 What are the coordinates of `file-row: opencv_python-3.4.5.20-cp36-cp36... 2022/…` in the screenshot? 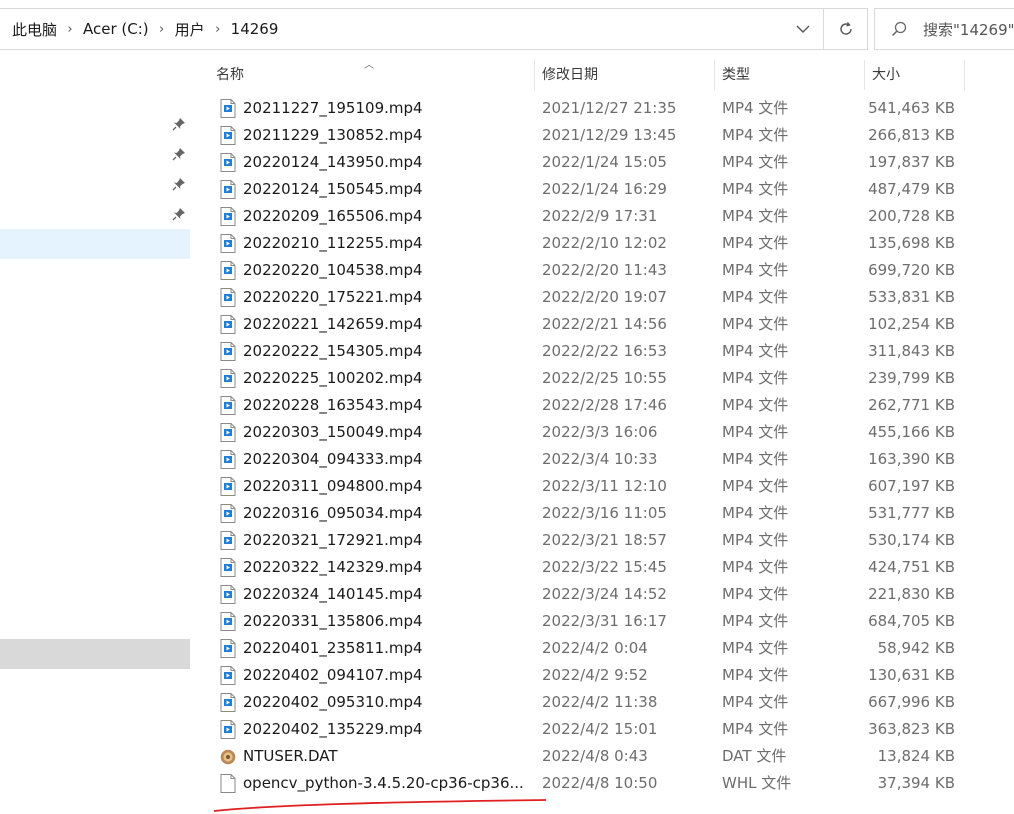 It's located at (603, 783).